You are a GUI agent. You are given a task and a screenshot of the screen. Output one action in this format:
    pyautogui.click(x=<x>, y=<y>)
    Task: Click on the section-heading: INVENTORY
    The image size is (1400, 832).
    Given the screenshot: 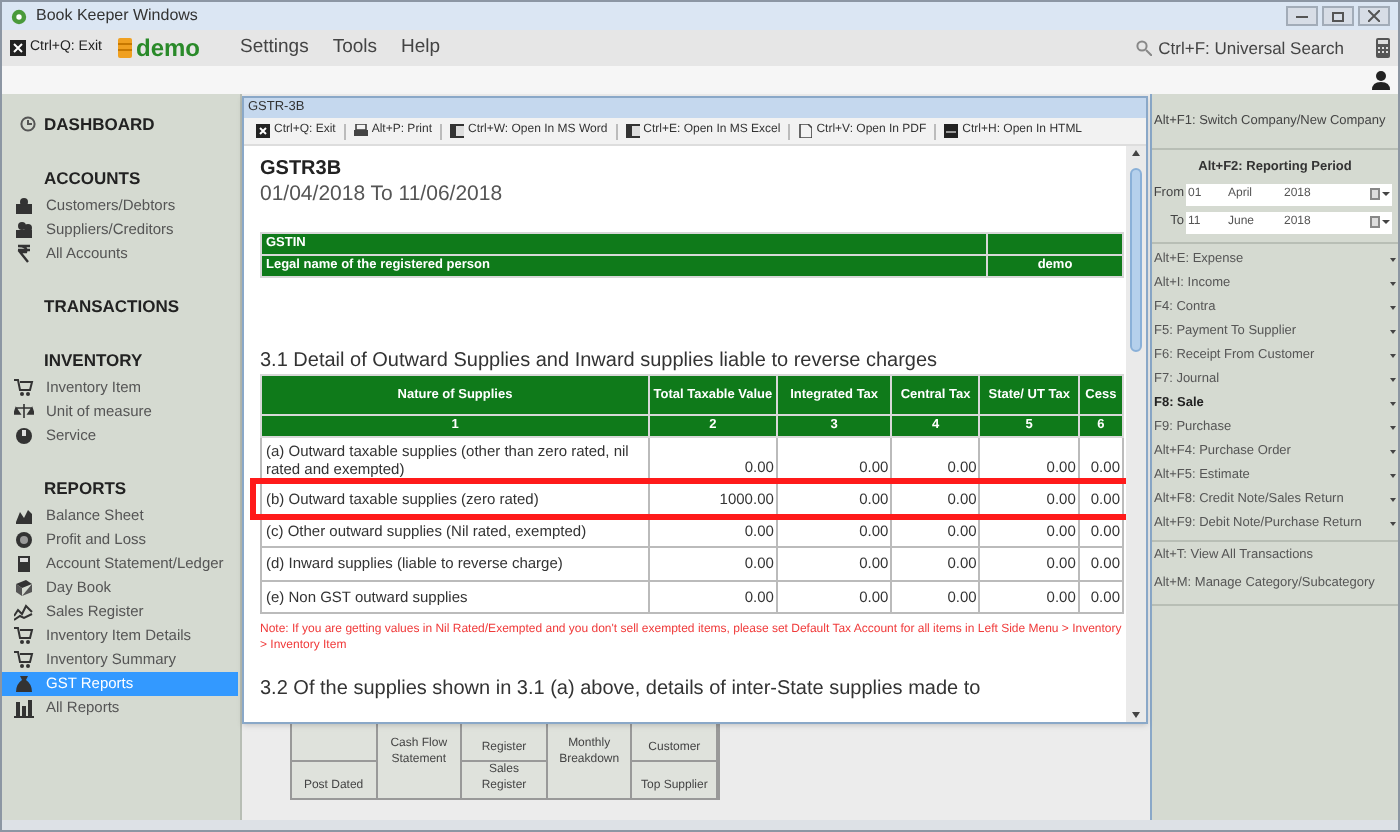 What is the action you would take?
    pyautogui.click(x=93, y=361)
    